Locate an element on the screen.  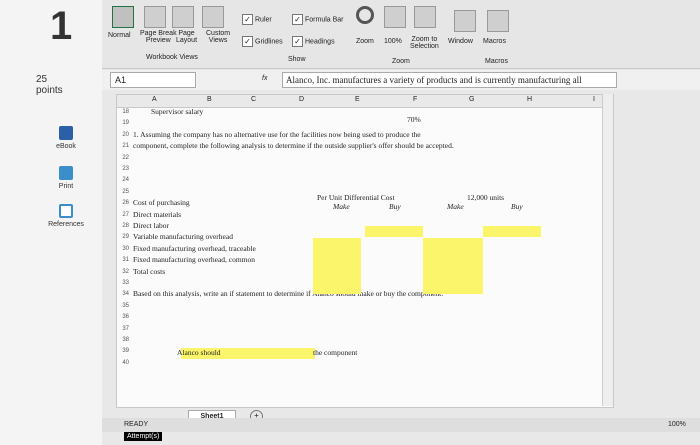
column-header: D is located at coordinates (301, 99).